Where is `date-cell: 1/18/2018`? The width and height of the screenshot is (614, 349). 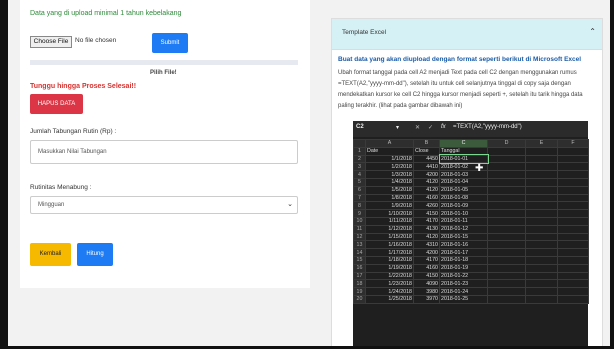
date-cell: 1/18/2018 is located at coordinates (389, 260).